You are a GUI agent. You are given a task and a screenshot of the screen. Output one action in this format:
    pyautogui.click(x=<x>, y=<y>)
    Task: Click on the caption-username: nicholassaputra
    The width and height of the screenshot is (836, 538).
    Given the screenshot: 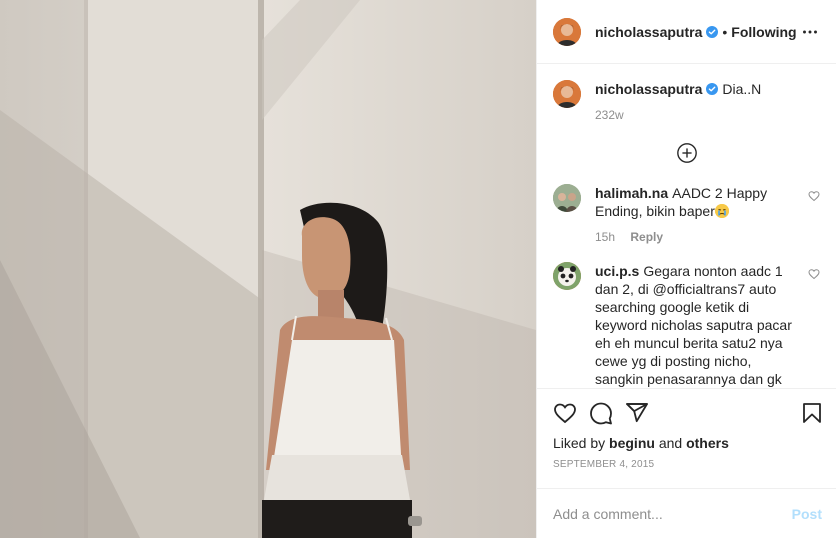 What is the action you would take?
    pyautogui.click(x=648, y=89)
    